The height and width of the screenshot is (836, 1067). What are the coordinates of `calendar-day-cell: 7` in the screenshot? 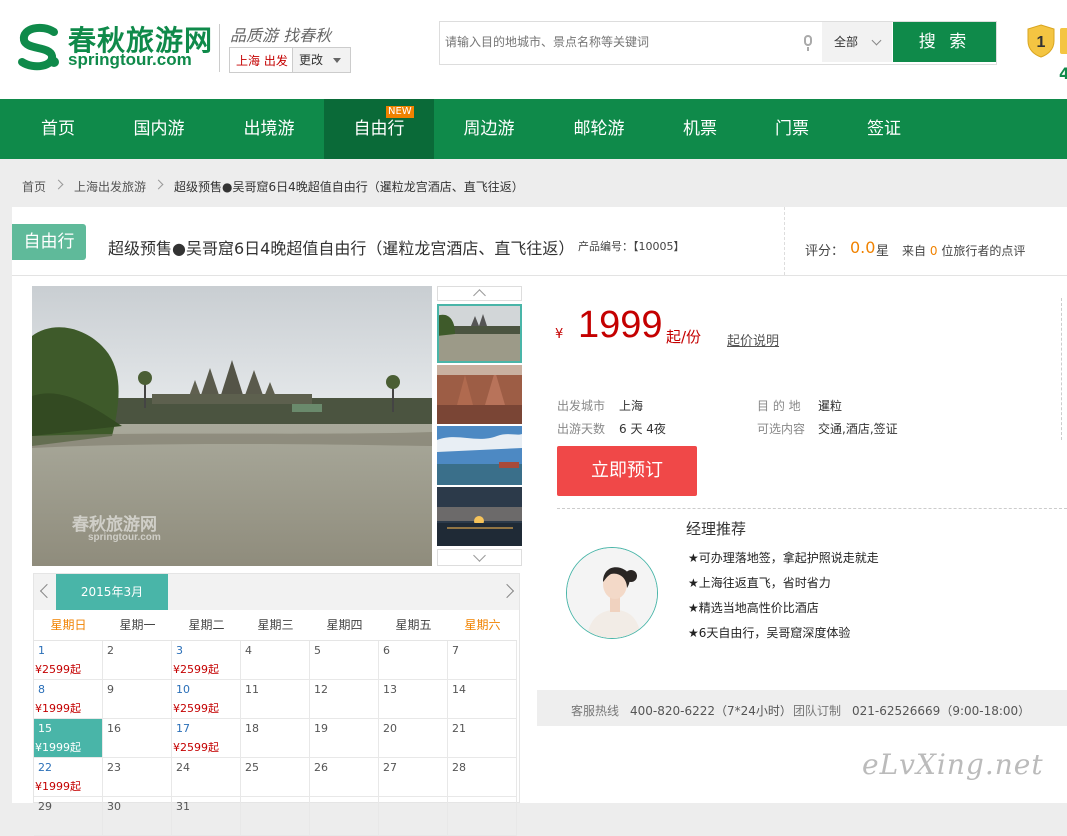 It's located at (482, 660).